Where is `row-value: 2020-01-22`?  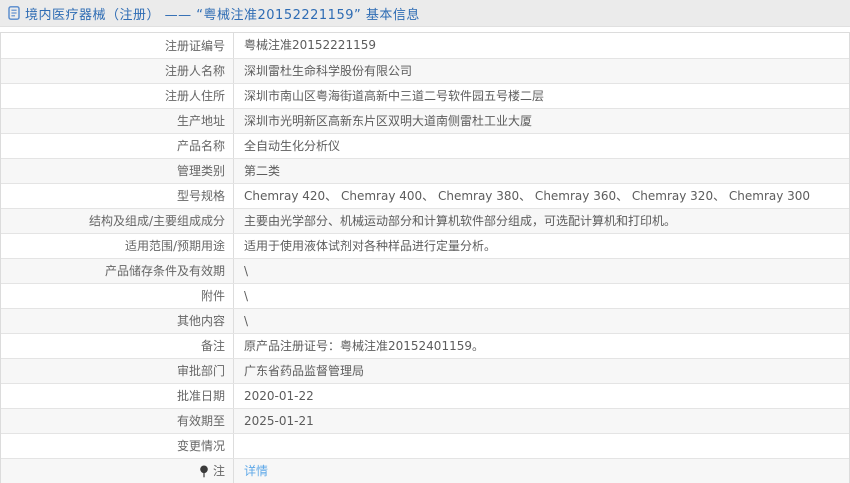 row-value: 2020-01-22 is located at coordinates (279, 396).